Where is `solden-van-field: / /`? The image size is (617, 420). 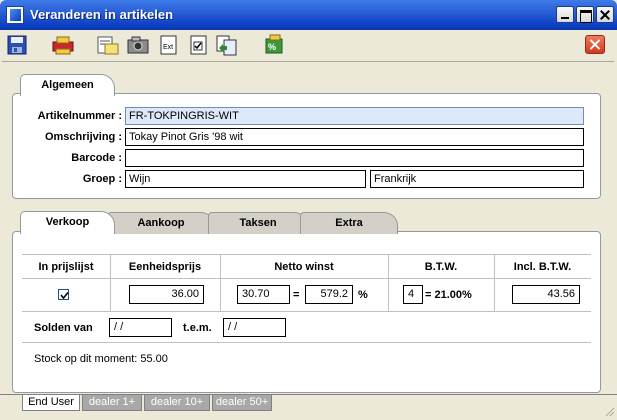 solden-van-field: / / is located at coordinates (140, 327).